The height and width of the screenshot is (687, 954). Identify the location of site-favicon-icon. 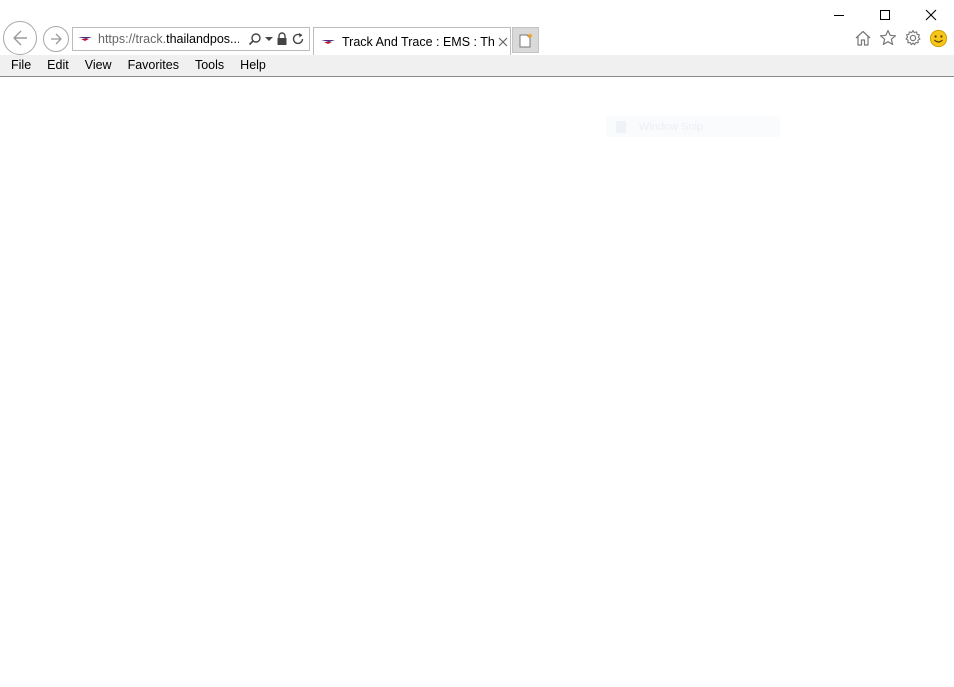
(85, 39).